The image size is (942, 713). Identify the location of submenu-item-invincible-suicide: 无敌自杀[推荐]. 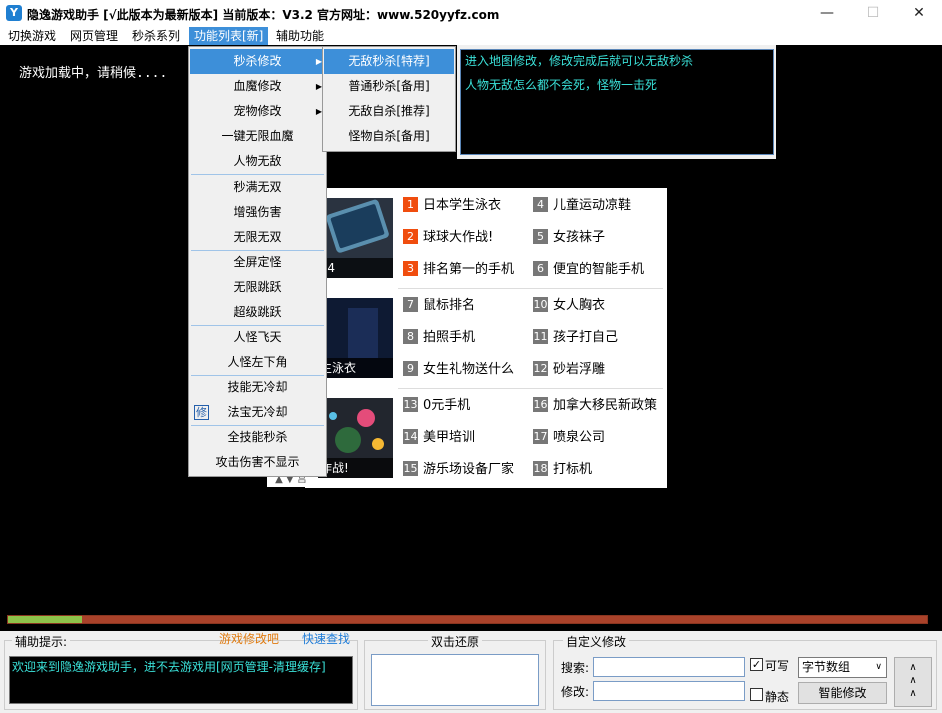
(389, 111).